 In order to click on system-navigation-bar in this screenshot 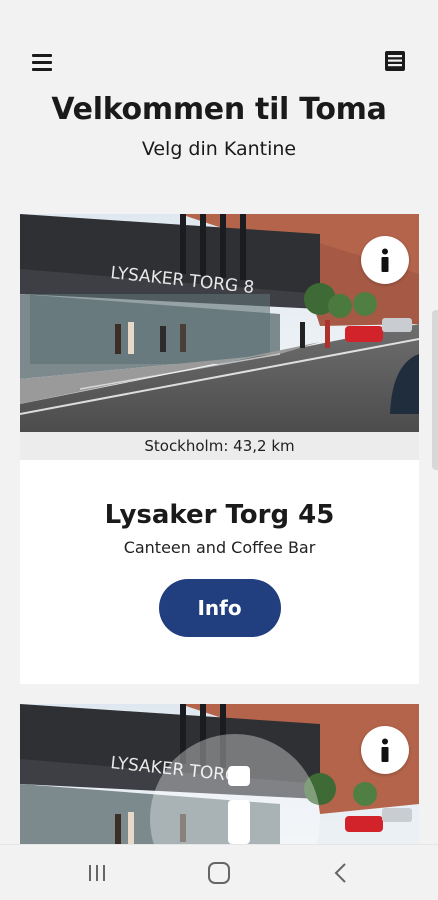, I will do `click(219, 872)`.